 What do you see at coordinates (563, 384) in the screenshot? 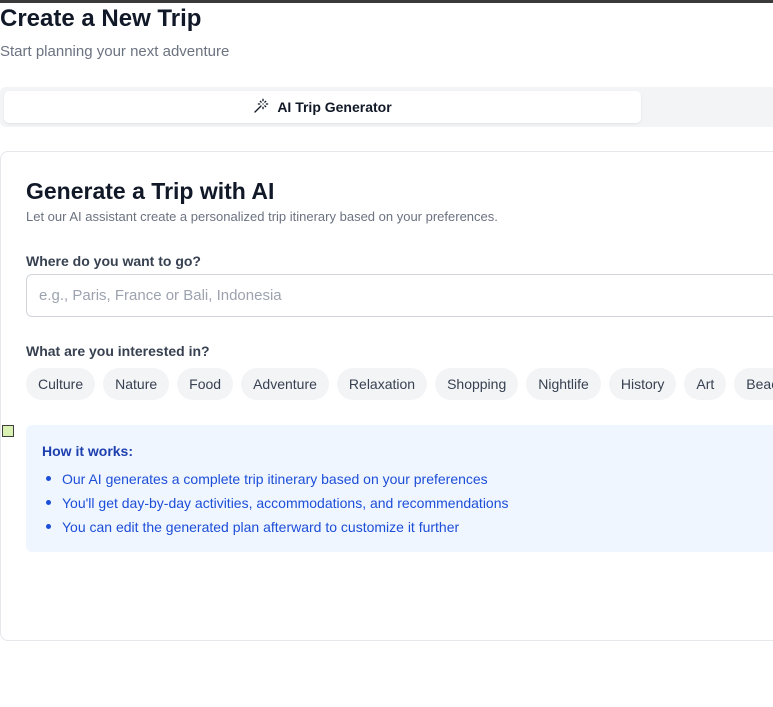
I see `interest-chip-nightlife: Nightlife` at bounding box center [563, 384].